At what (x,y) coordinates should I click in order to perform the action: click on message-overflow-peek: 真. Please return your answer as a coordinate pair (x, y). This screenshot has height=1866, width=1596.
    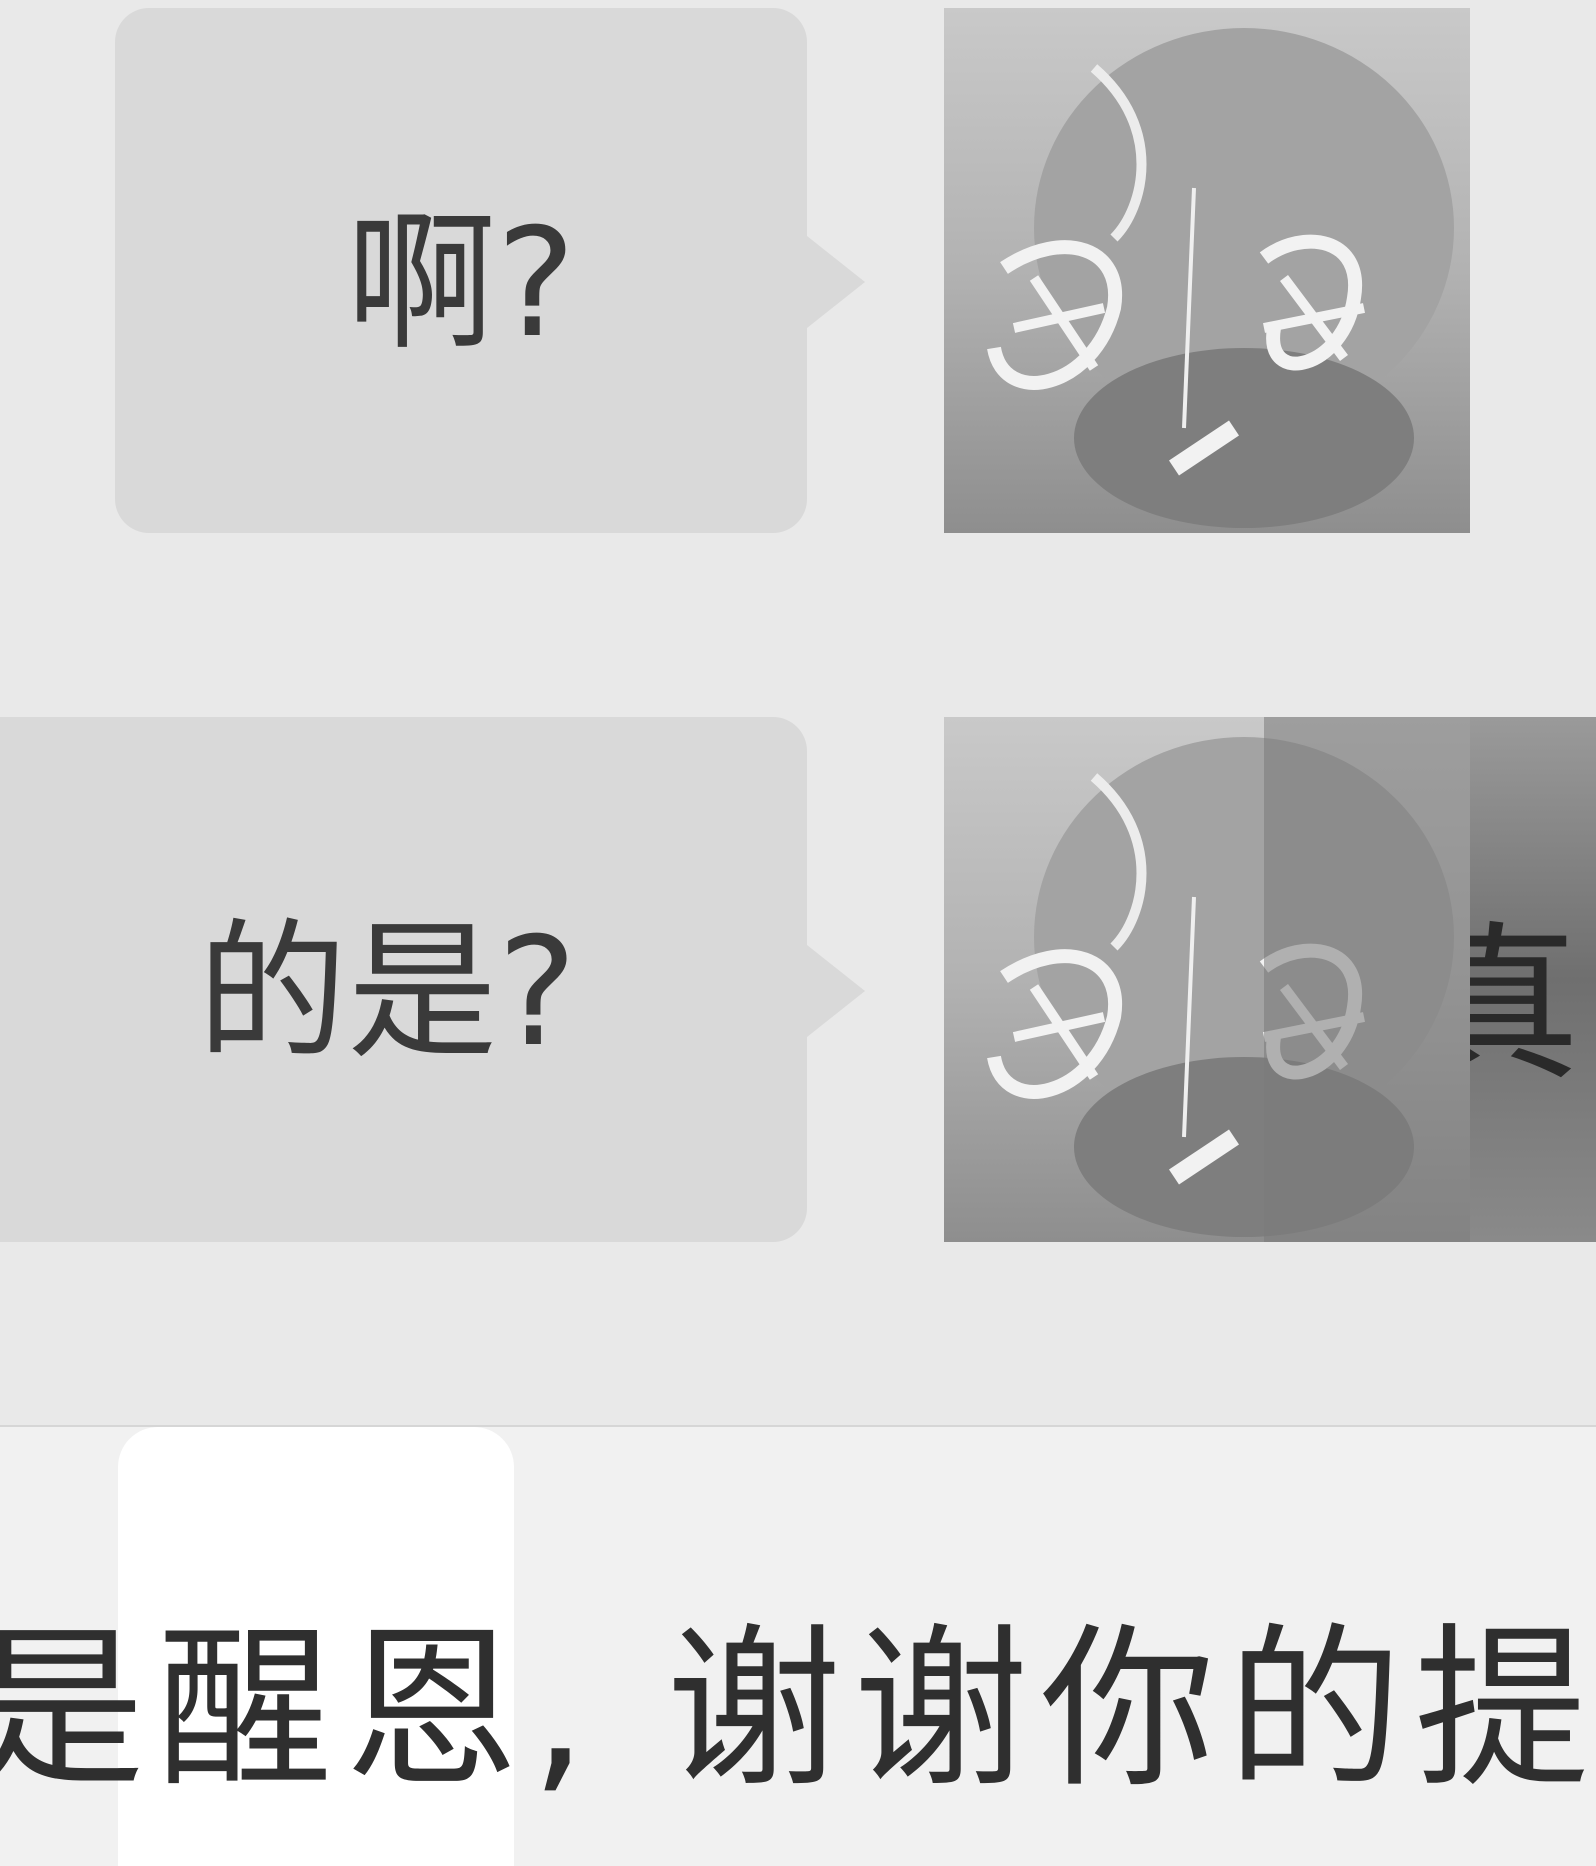
    Looking at the image, I should click on (1533, 979).